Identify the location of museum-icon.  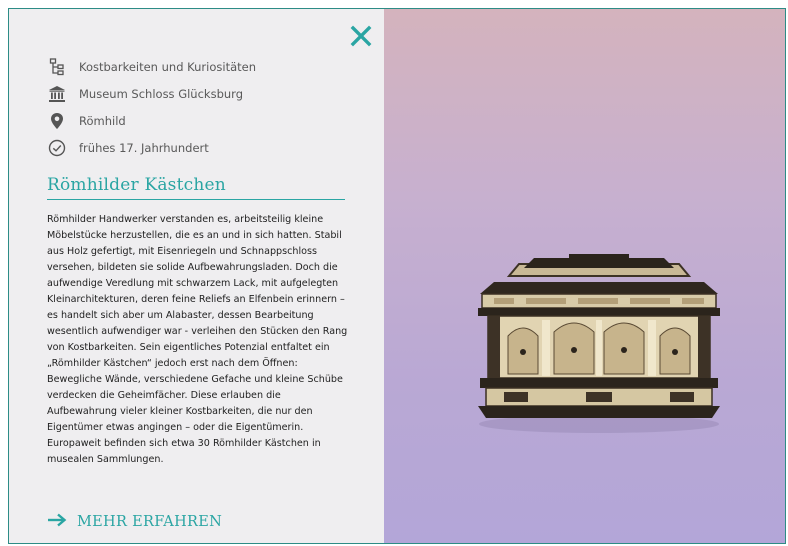
(57, 94).